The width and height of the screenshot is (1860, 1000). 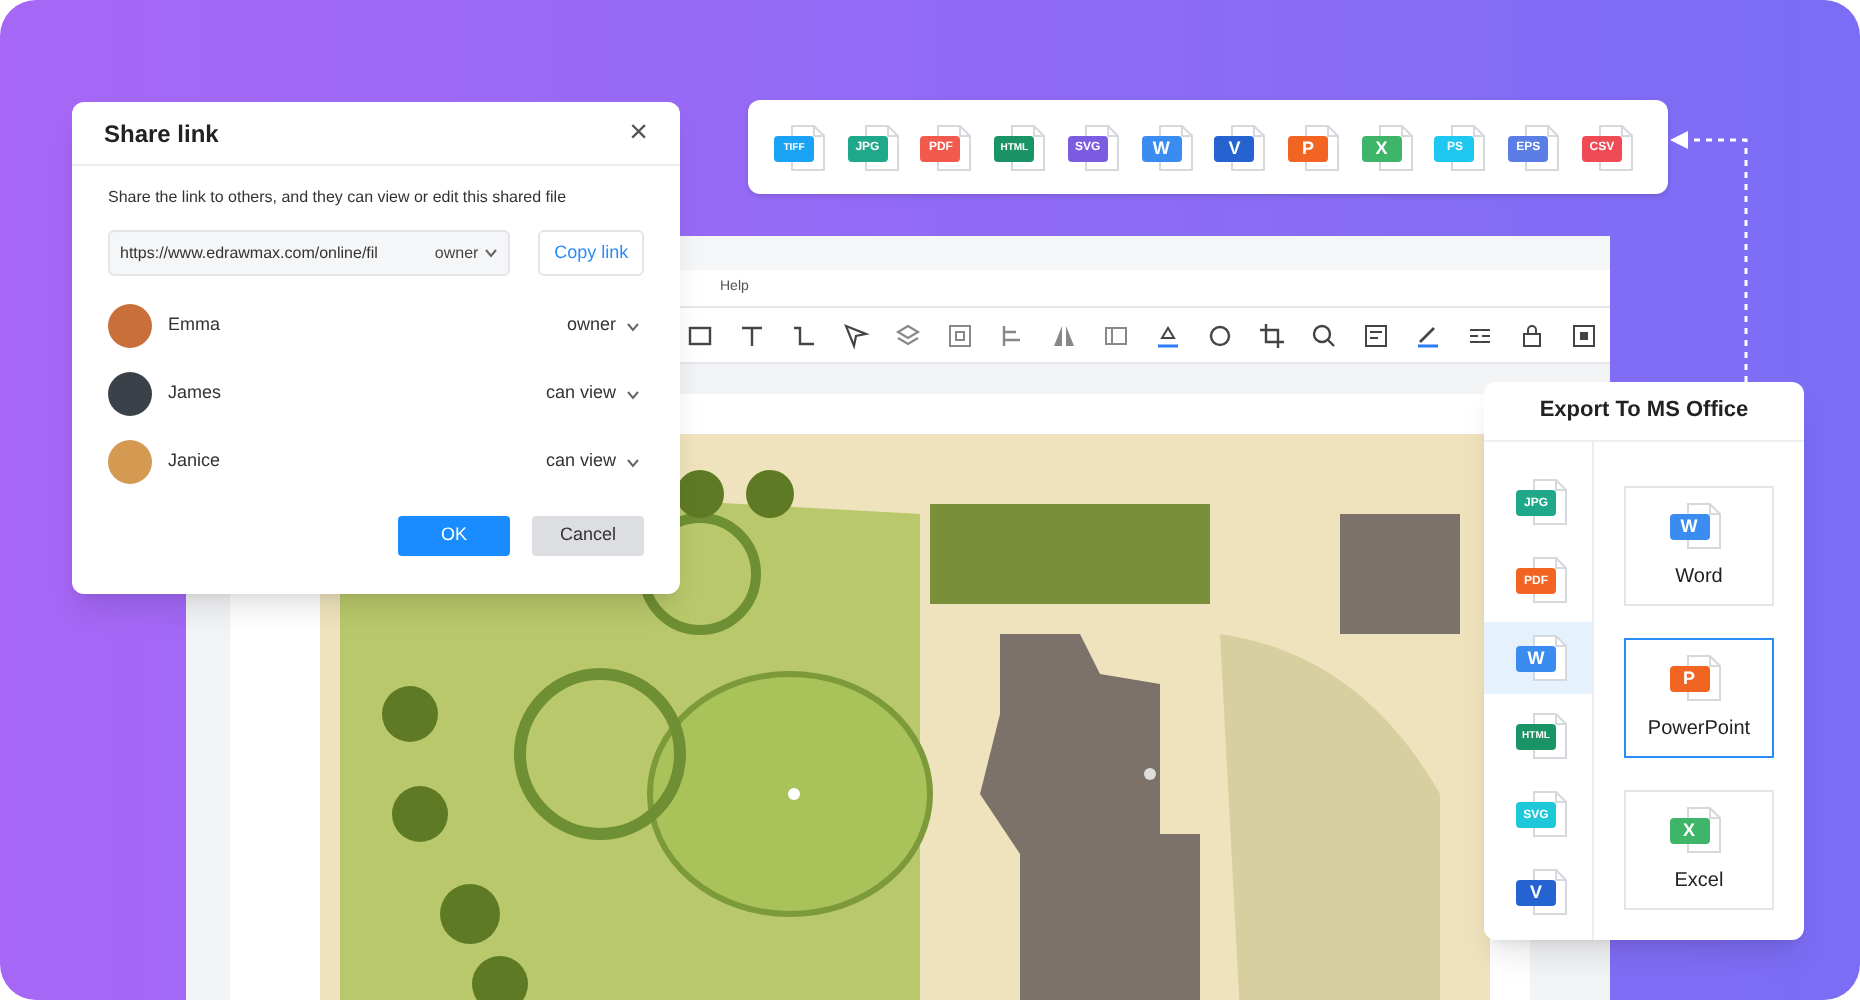 I want to click on shape-icon, so click(x=1220, y=335).